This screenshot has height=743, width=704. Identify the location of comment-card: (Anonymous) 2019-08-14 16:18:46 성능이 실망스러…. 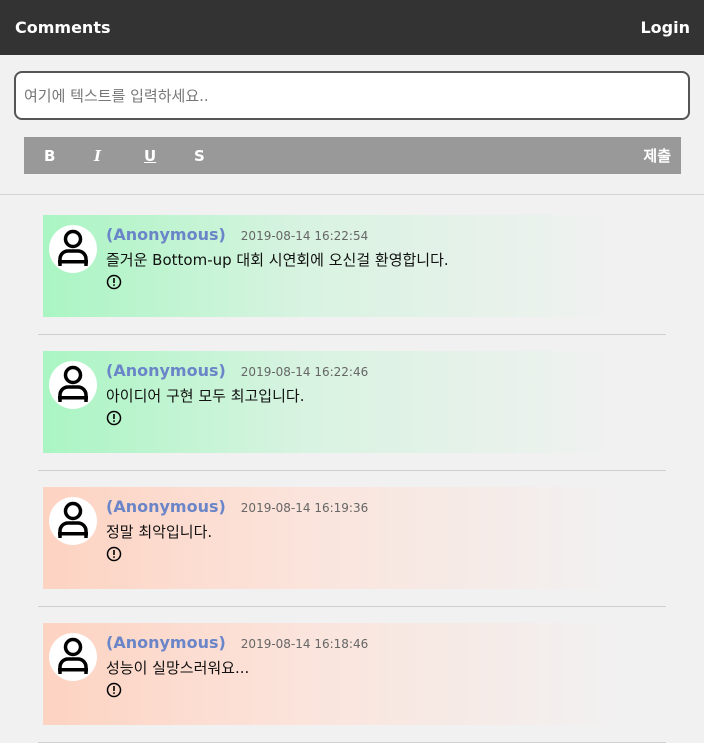
(333, 674).